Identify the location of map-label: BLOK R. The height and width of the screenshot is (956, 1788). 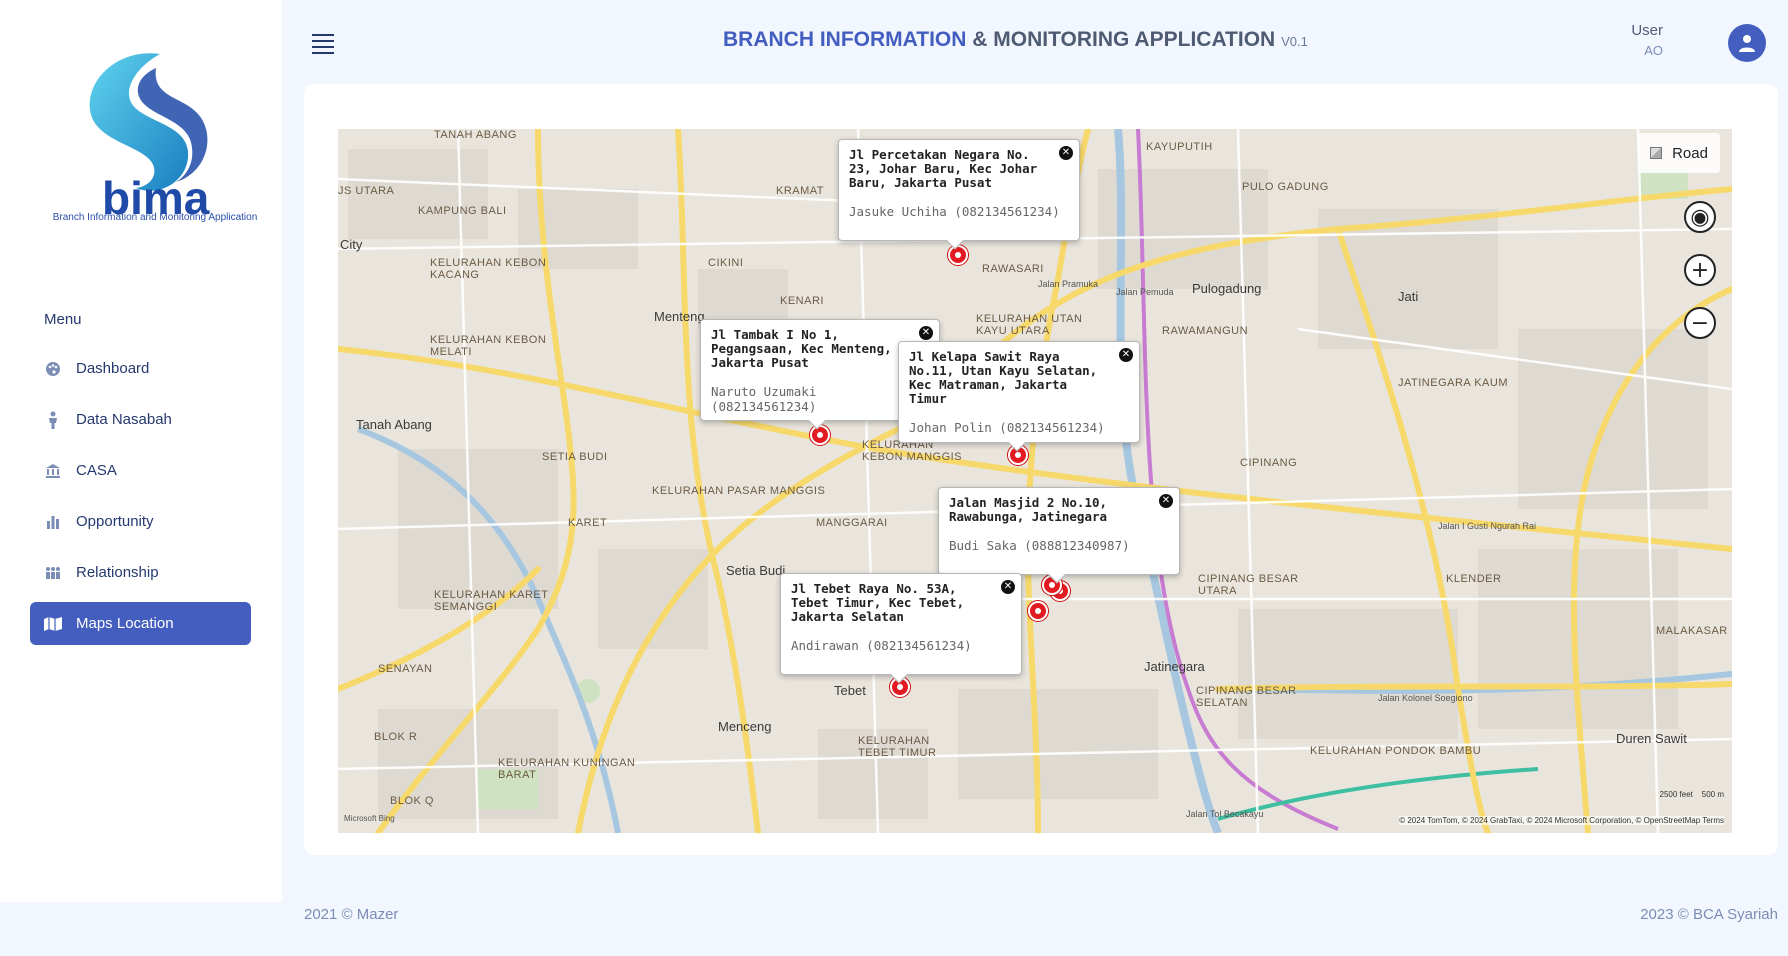
(396, 737).